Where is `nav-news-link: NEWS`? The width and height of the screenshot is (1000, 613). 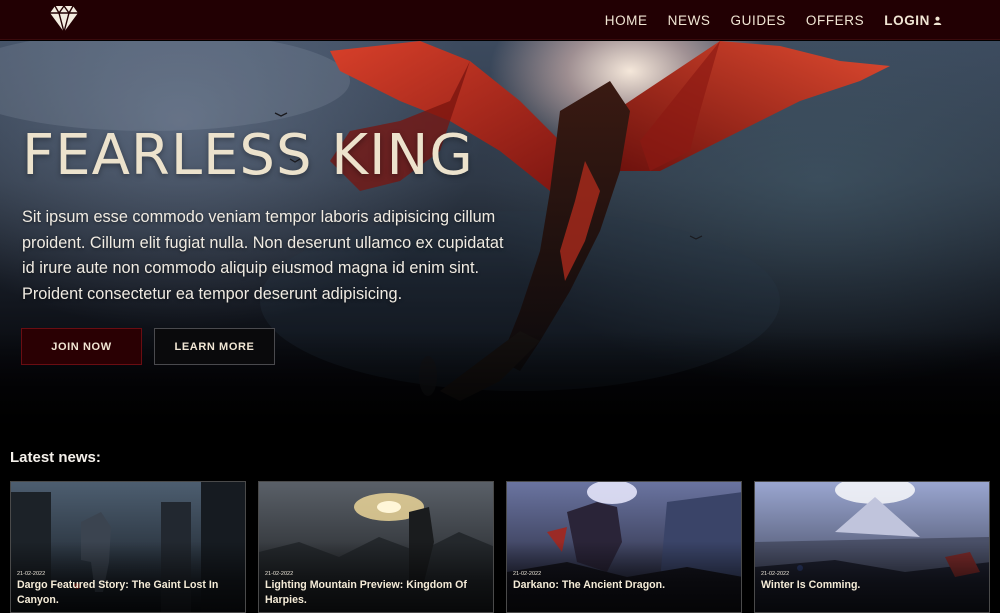
nav-news-link: NEWS is located at coordinates (689, 20).